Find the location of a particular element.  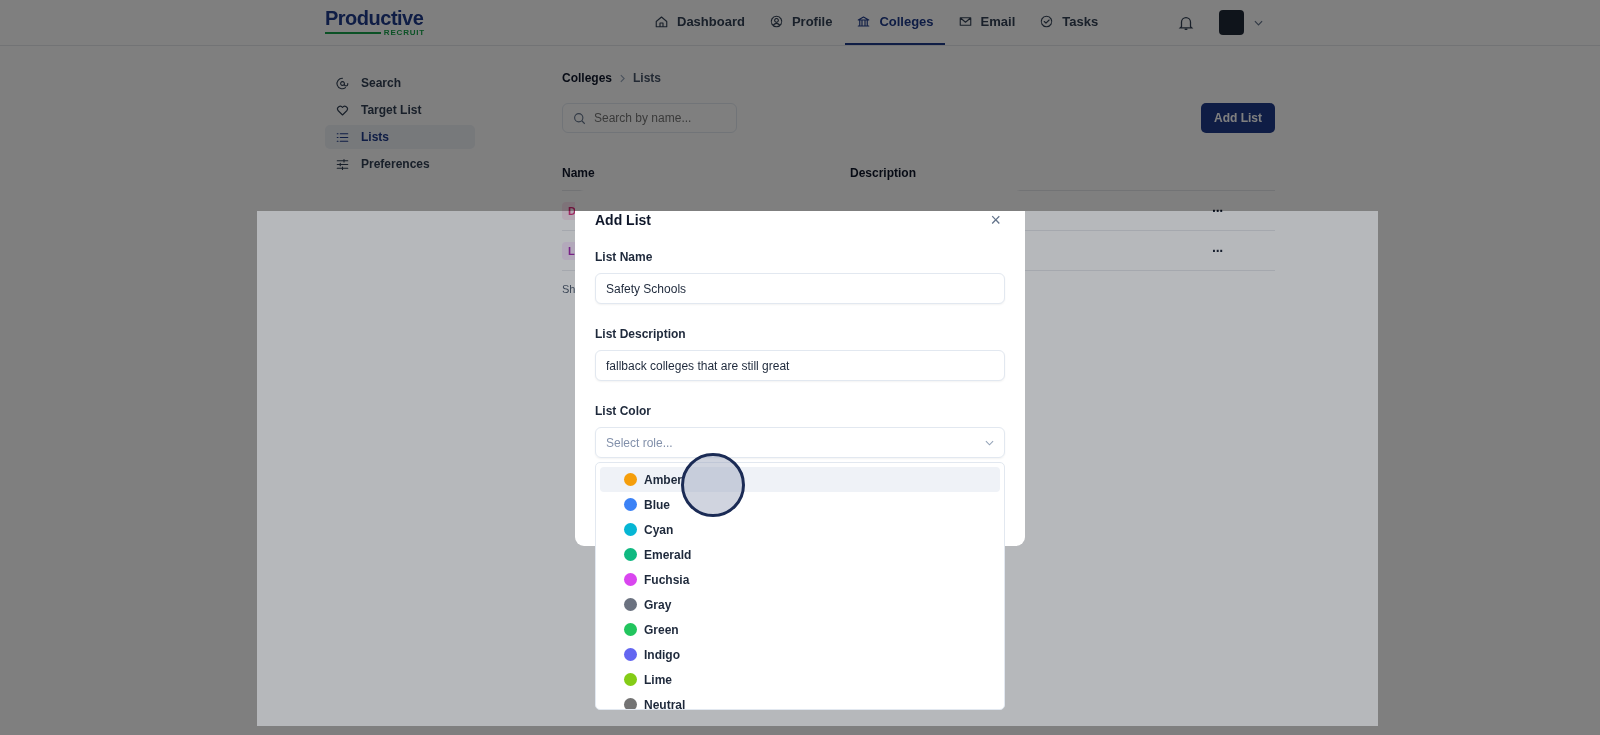

add-list-button: Add List is located at coordinates (1238, 118).